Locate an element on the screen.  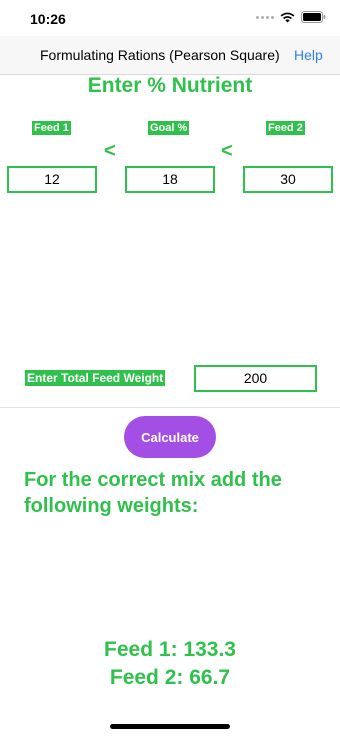
divider is located at coordinates (170, 407).